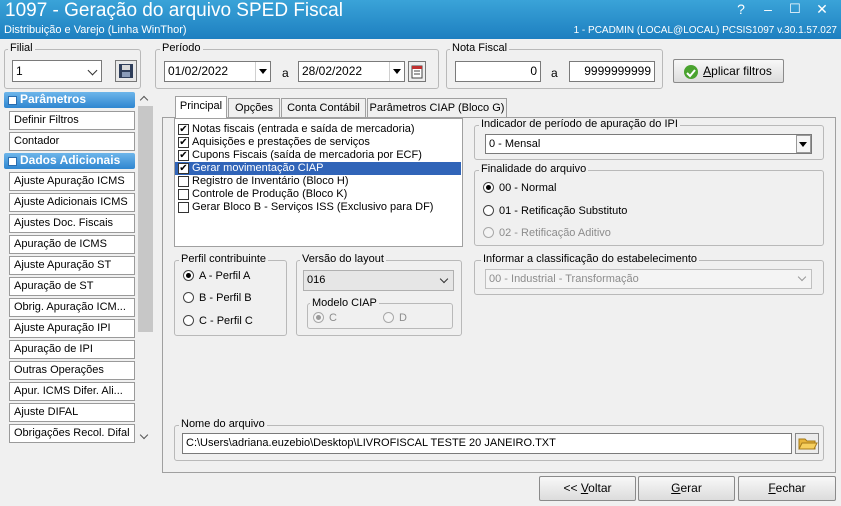 The image size is (841, 506). Describe the element at coordinates (19, 71) in the screenshot. I see `filial-value: 1` at that location.